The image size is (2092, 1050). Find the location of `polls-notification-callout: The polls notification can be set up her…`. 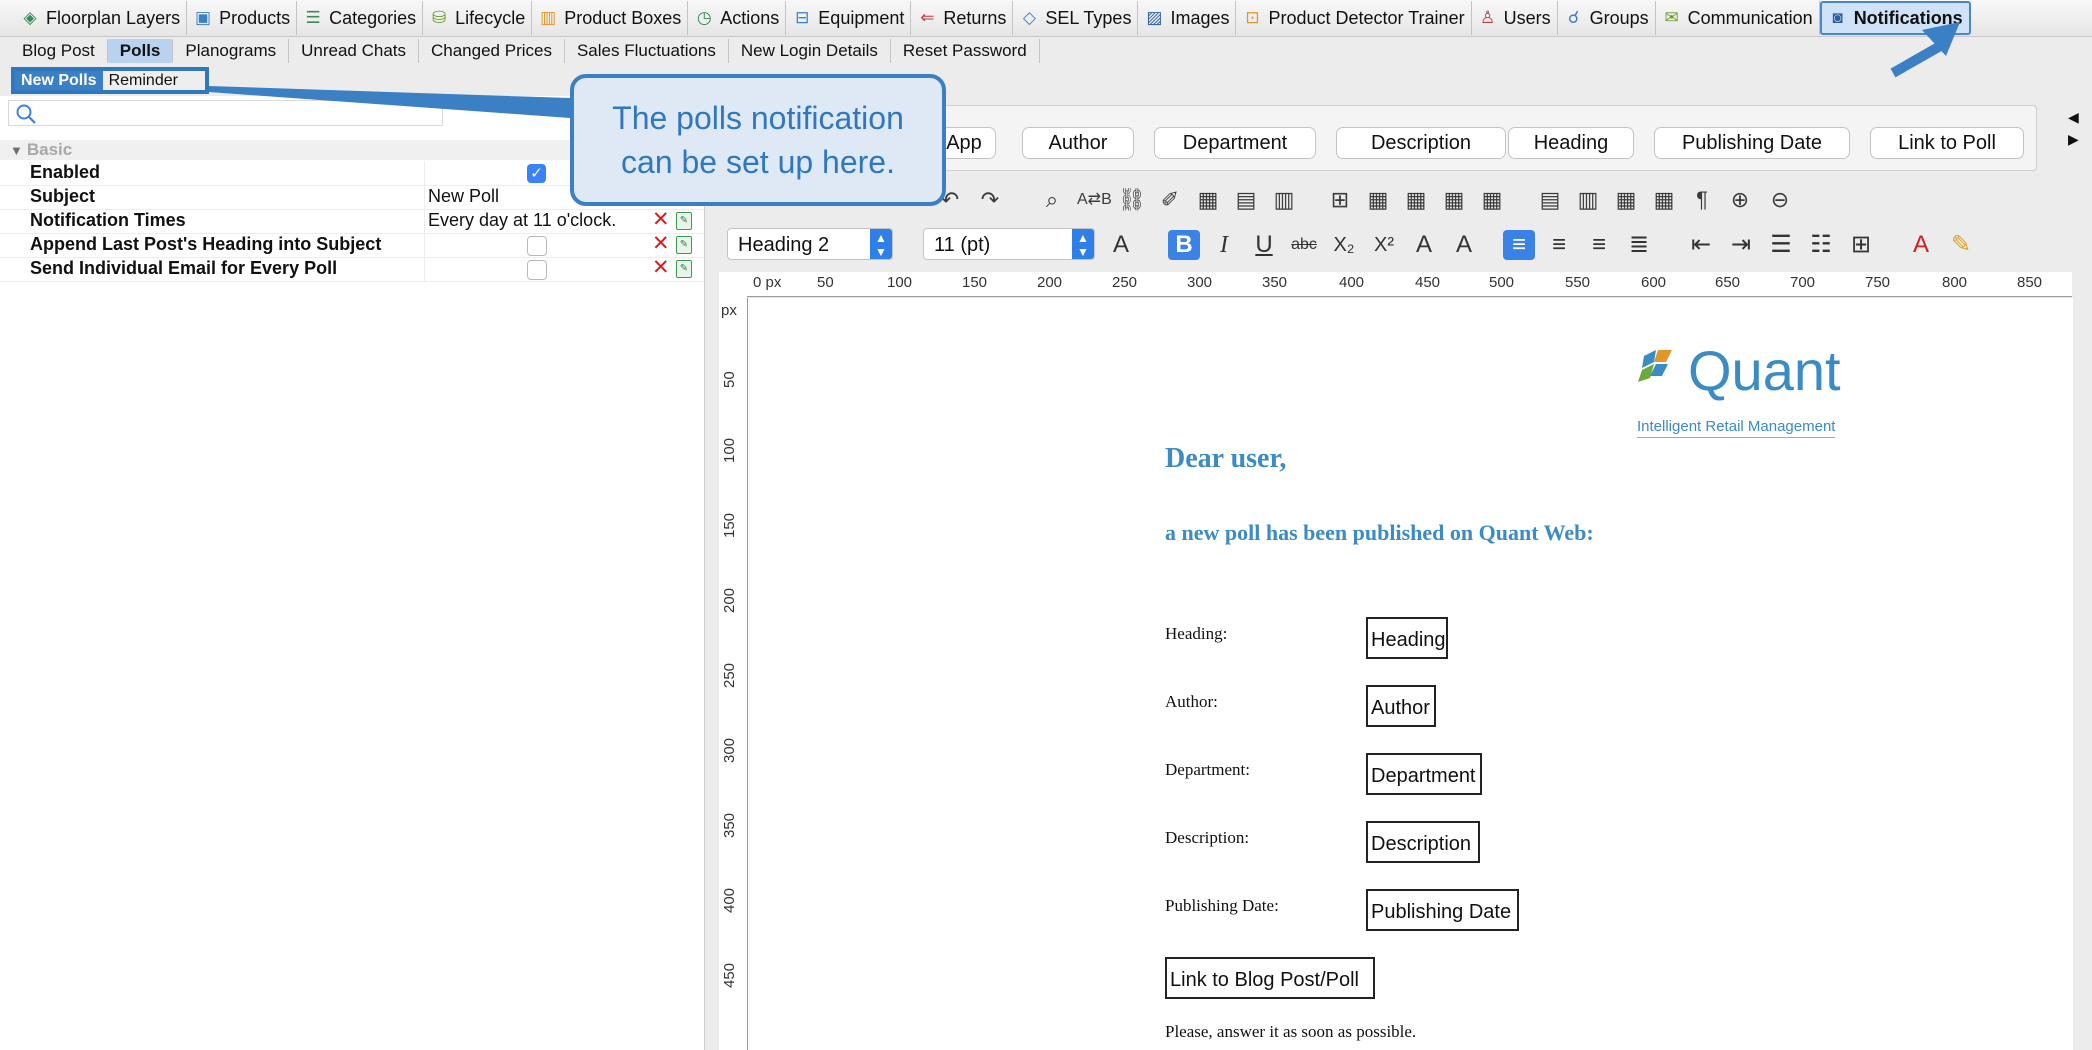

polls-notification-callout: The polls notification can be set up her… is located at coordinates (758, 140).